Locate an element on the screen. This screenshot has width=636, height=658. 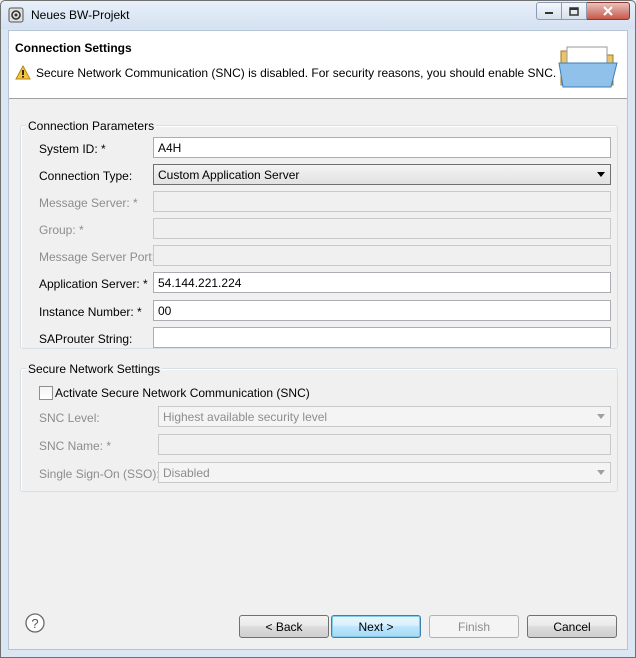
maximize-icon is located at coordinates (574, 11).